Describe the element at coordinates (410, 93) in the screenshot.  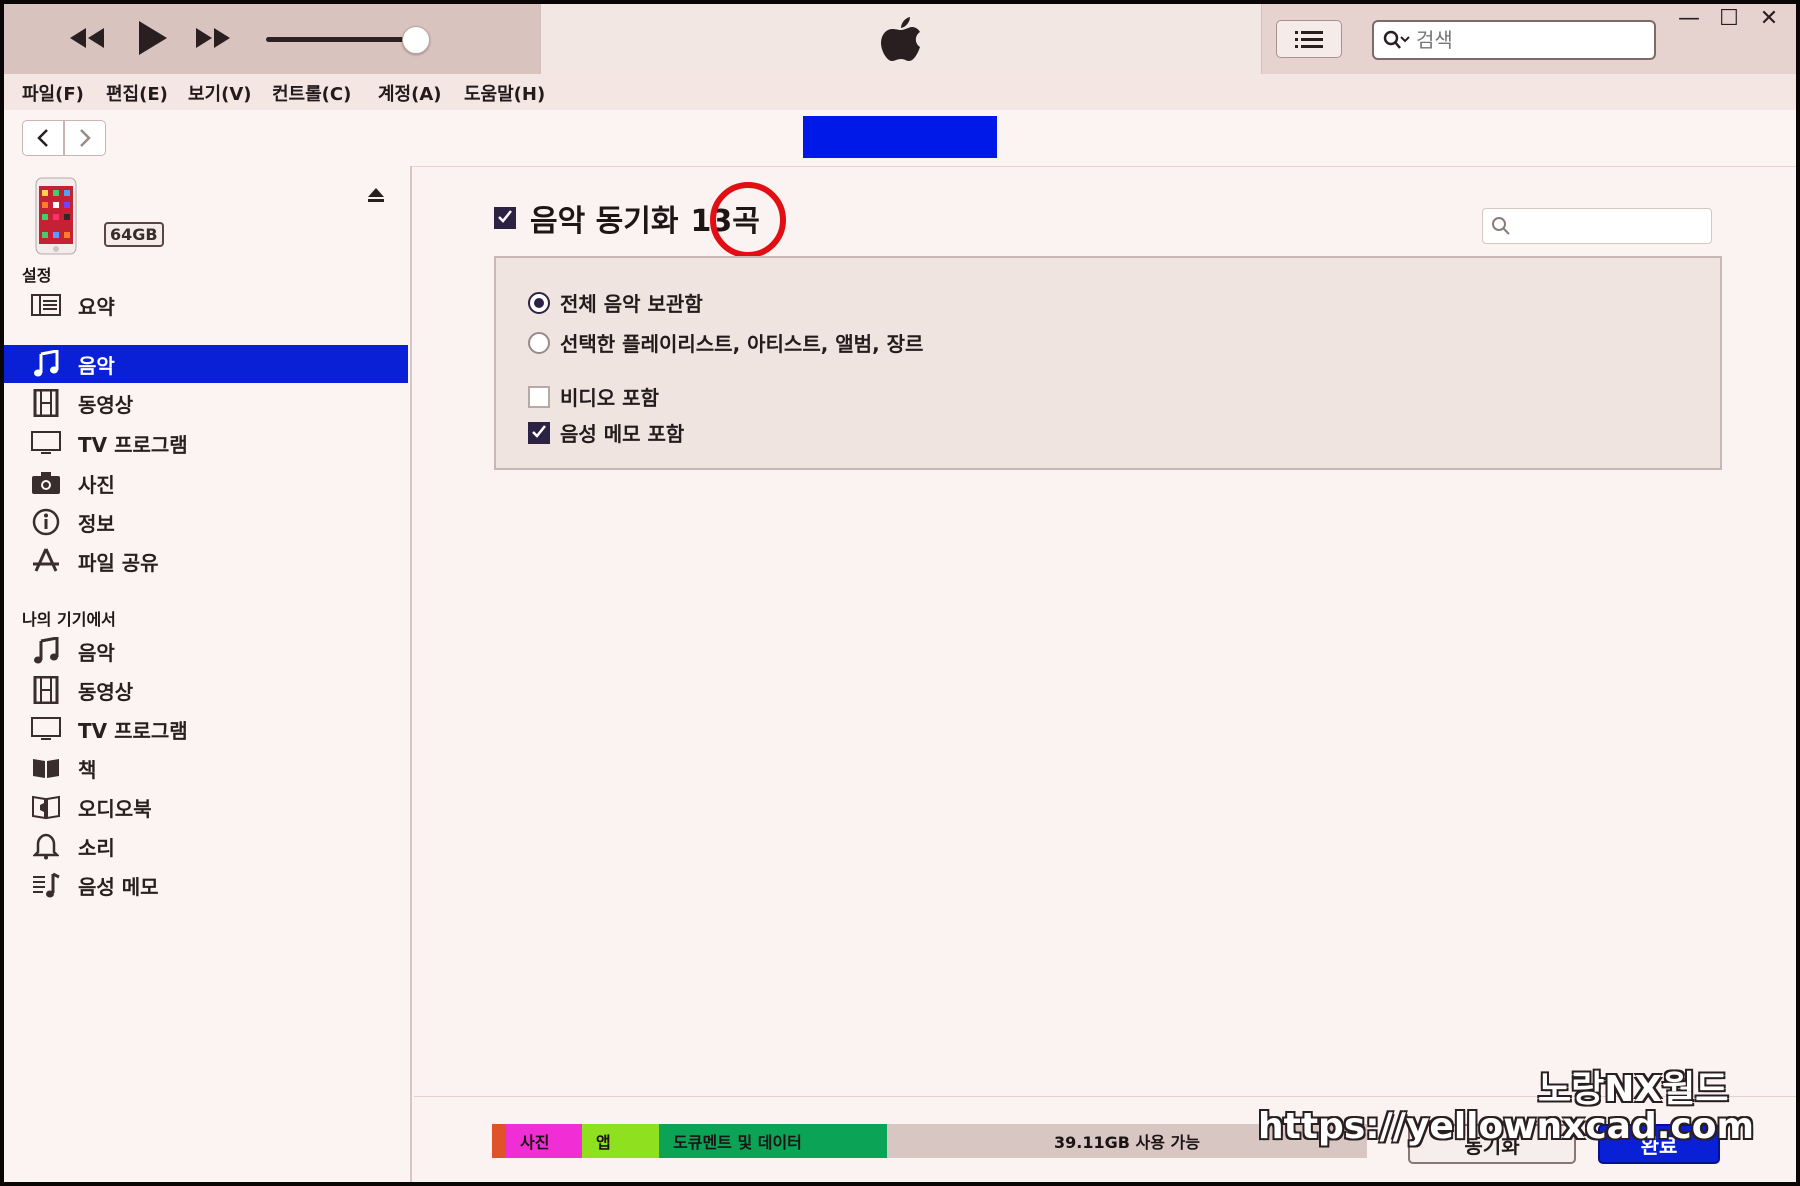
I see `menu-account: 계정(A)` at that location.